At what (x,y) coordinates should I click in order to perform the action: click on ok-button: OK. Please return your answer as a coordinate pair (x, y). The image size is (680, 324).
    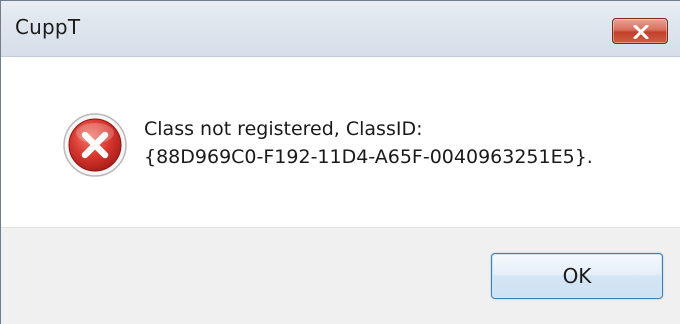
    Looking at the image, I should click on (577, 276).